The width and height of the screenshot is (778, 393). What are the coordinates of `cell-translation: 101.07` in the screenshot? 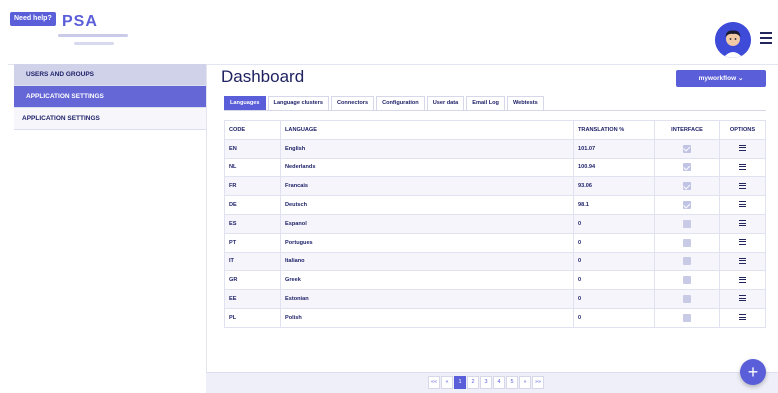 It's located at (614, 148).